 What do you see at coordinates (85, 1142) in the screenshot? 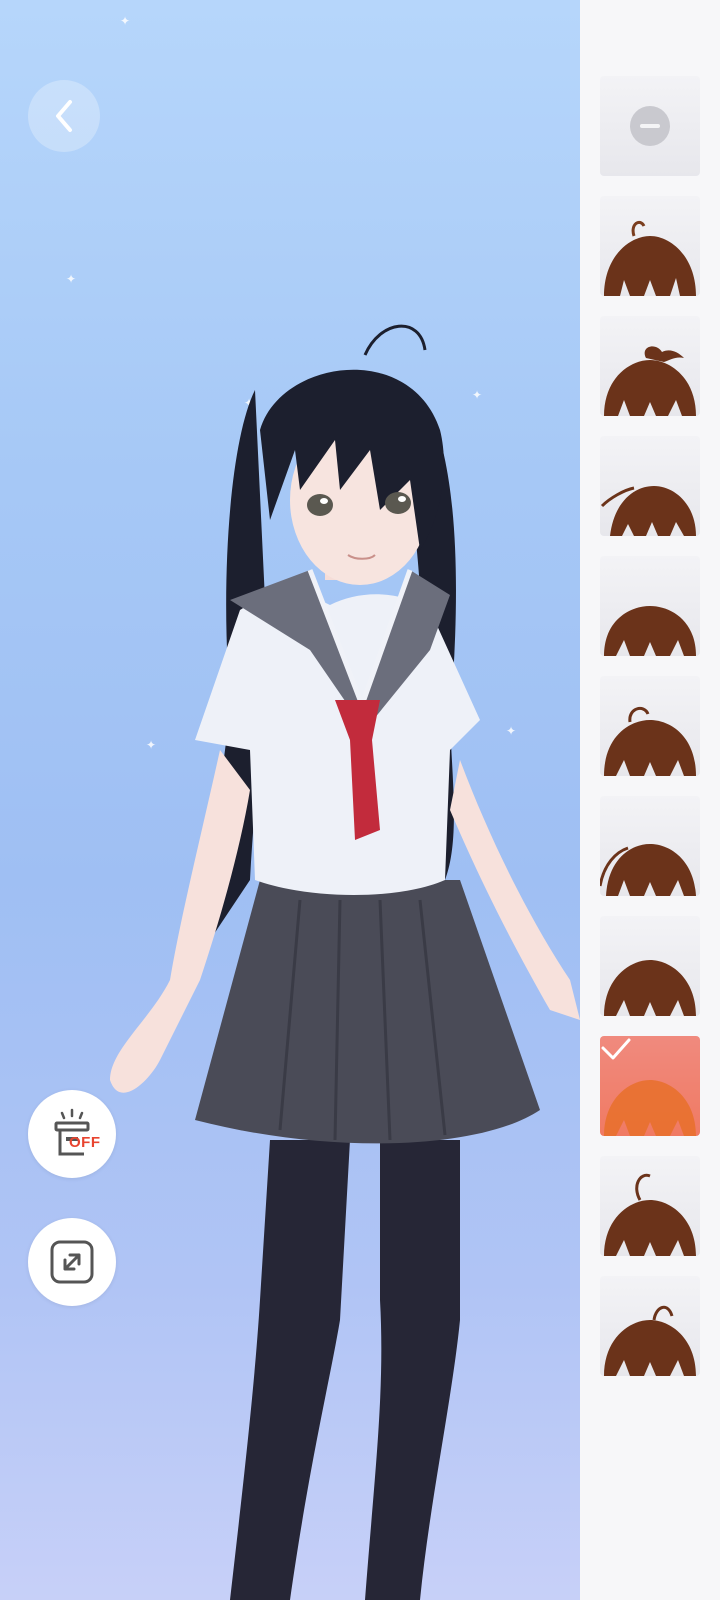
I see `toggle-off-label: OFF` at bounding box center [85, 1142].